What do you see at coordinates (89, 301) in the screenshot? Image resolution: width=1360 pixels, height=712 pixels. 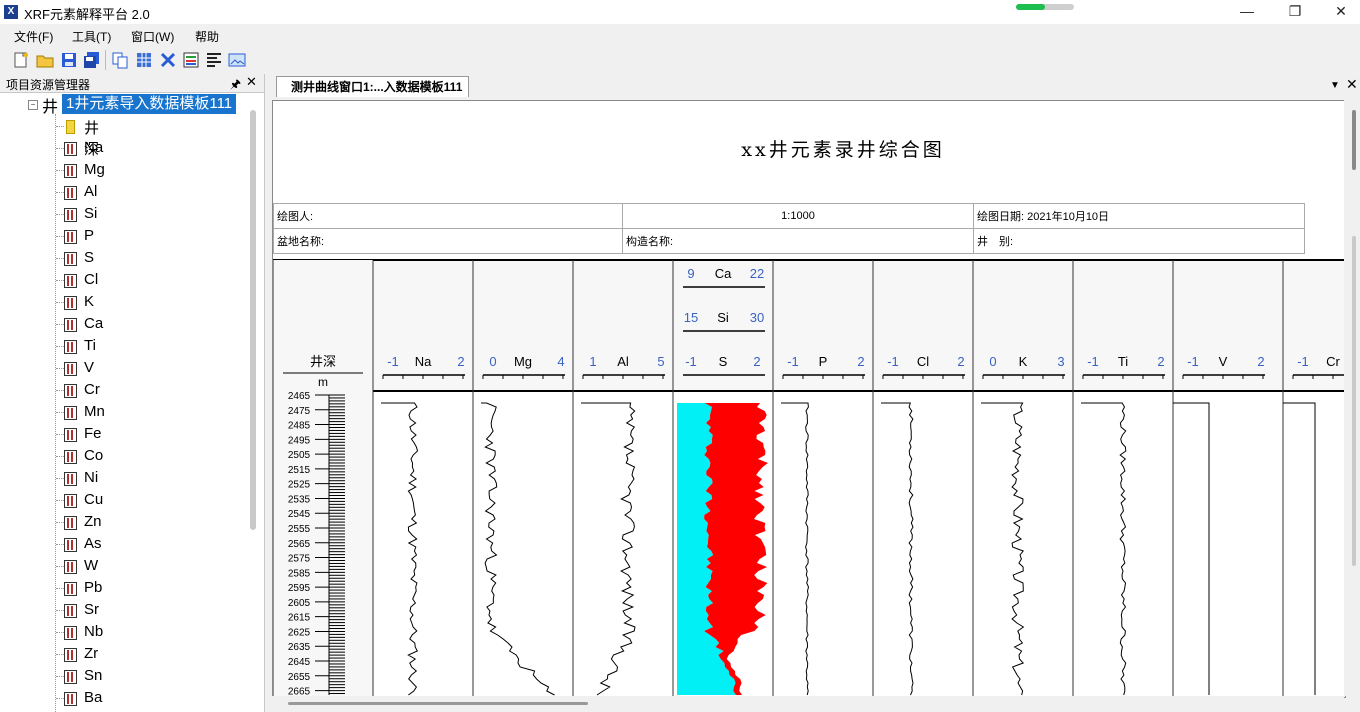 I see `tree-node-label: K` at bounding box center [89, 301].